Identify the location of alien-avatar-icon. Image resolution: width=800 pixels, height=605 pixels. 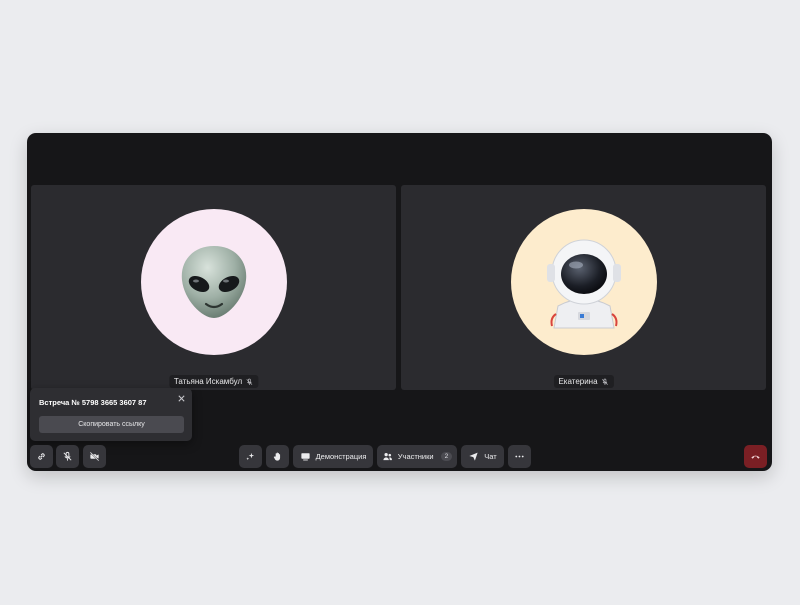
(213, 282).